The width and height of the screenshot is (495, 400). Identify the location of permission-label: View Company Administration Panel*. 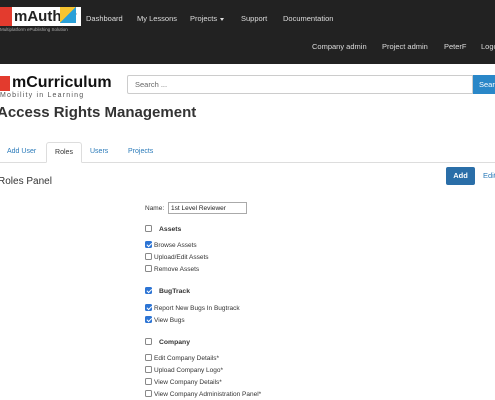
(208, 394).